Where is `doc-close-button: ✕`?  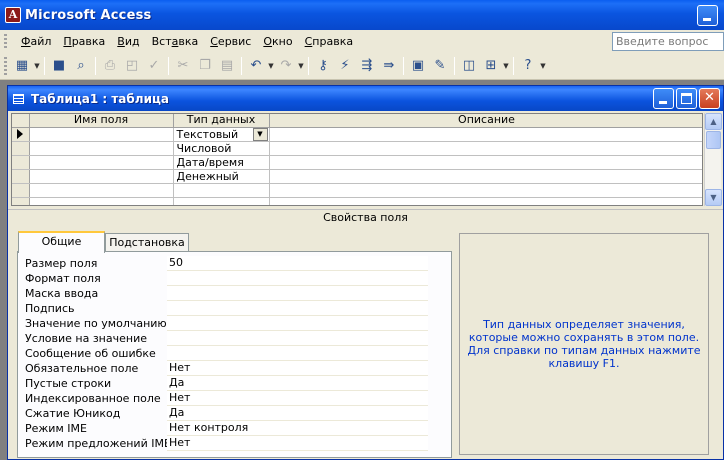 doc-close-button: ✕ is located at coordinates (709, 98).